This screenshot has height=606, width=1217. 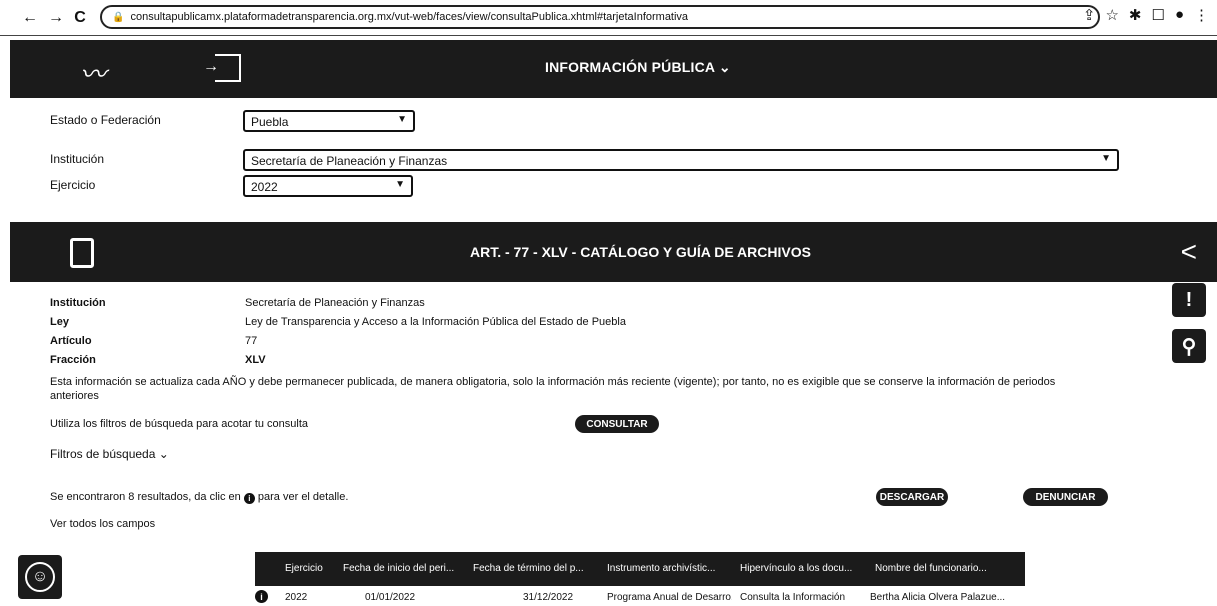 I want to click on search-key-button: ⚲, so click(x=1189, y=346).